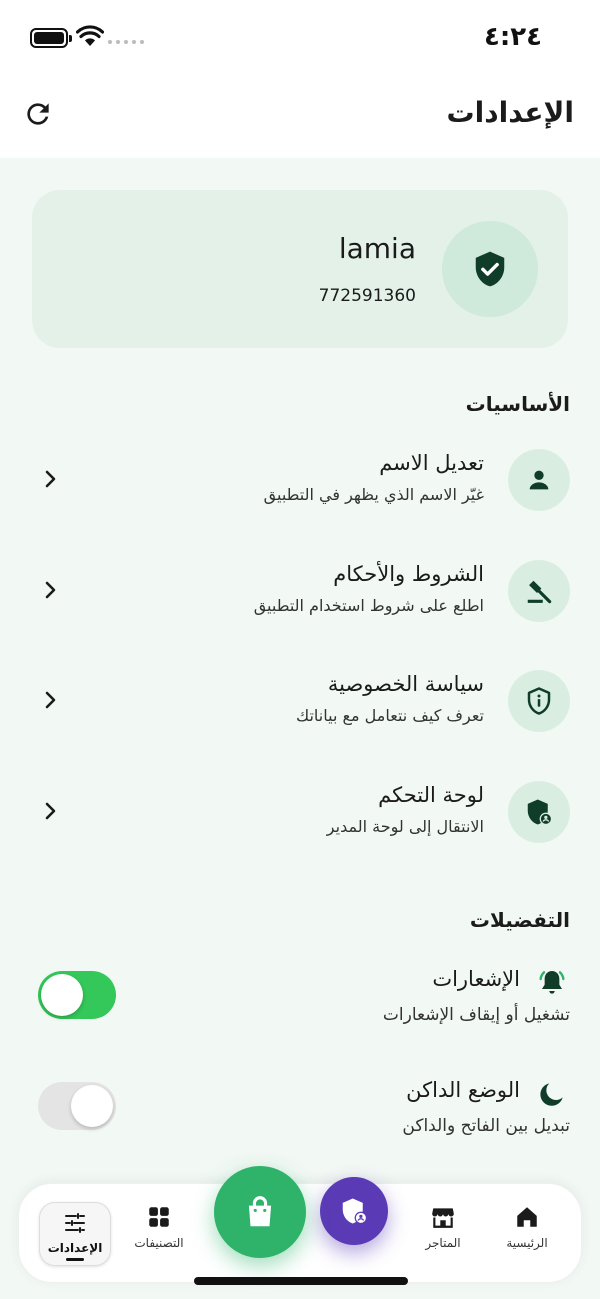  I want to click on moon-icon, so click(551, 1094).